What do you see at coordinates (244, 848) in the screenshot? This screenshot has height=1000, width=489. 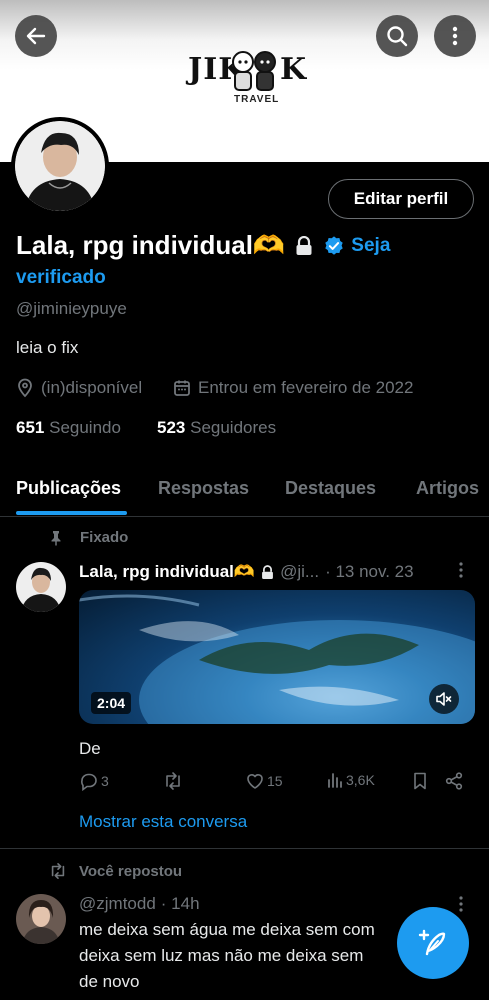 I see `tweet-divider` at bounding box center [244, 848].